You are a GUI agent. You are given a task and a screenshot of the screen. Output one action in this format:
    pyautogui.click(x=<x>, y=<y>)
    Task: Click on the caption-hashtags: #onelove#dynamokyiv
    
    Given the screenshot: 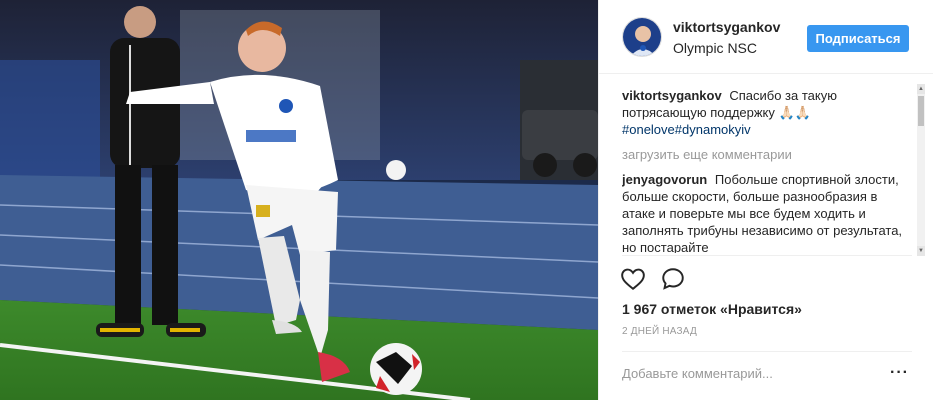 What is the action you would take?
    pyautogui.click(x=686, y=129)
    